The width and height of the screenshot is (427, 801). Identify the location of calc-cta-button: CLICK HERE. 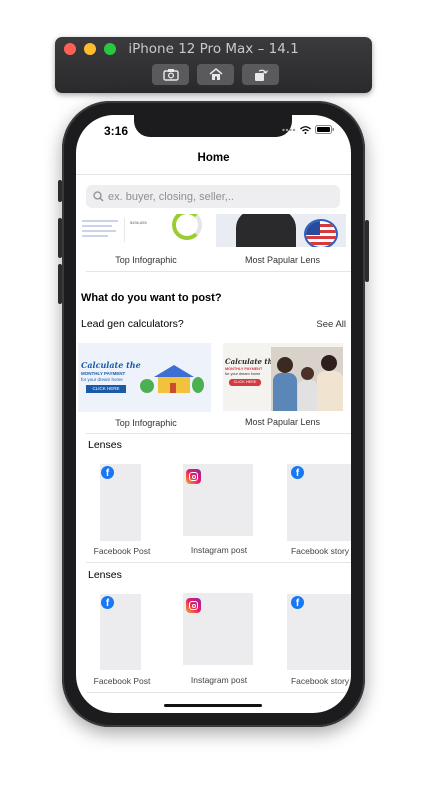
(106, 389).